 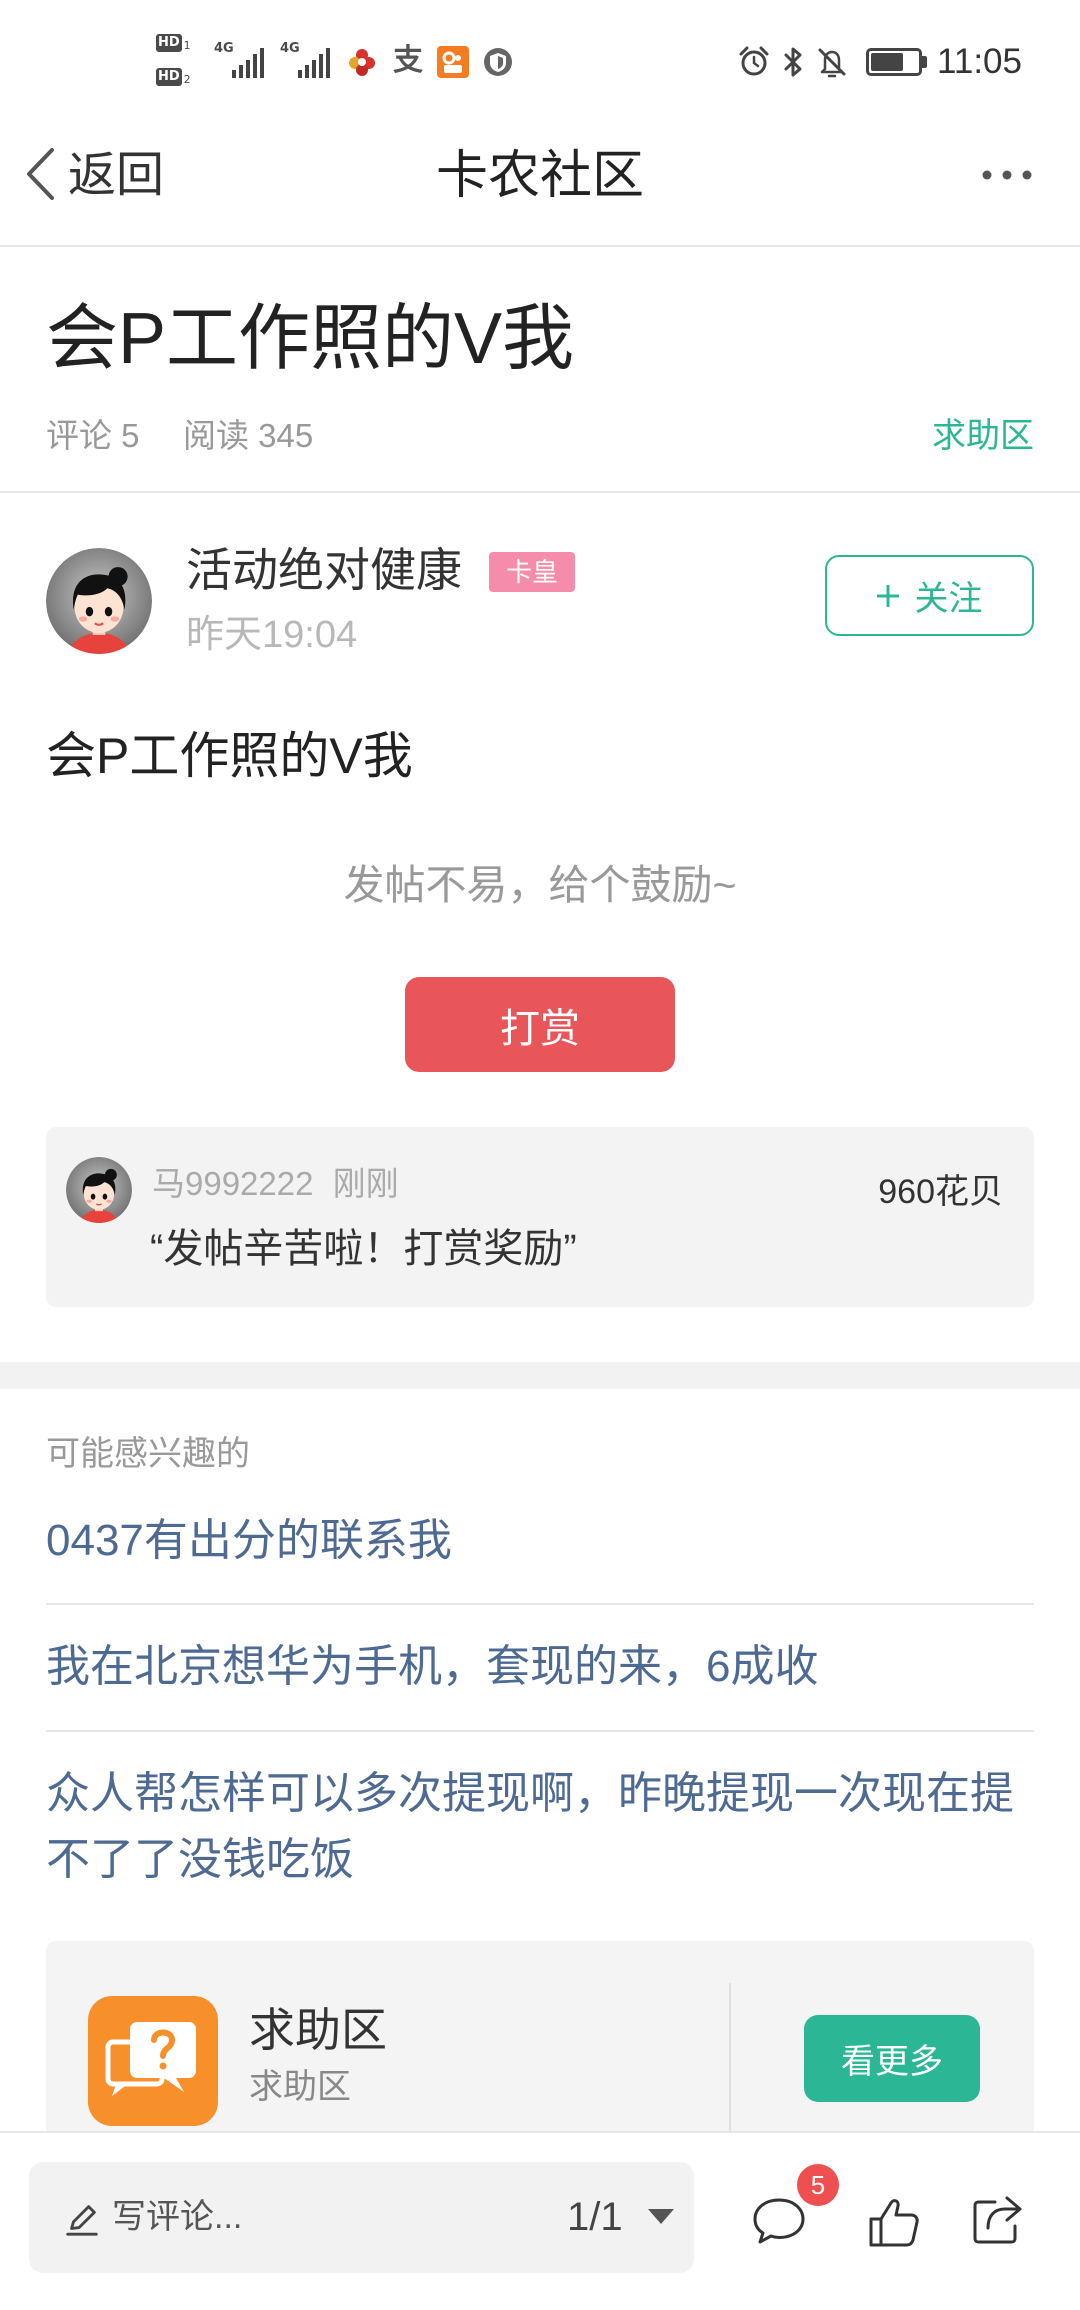 I want to click on page-title: 卡农社区, so click(x=539, y=176).